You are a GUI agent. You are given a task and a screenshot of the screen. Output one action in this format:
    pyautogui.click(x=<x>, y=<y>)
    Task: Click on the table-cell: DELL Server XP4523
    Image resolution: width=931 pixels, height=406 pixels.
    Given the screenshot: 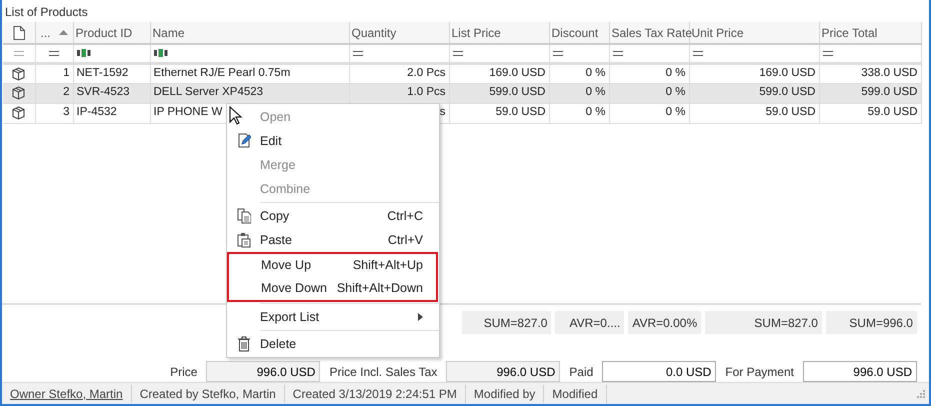 What is the action you would take?
    pyautogui.click(x=249, y=93)
    